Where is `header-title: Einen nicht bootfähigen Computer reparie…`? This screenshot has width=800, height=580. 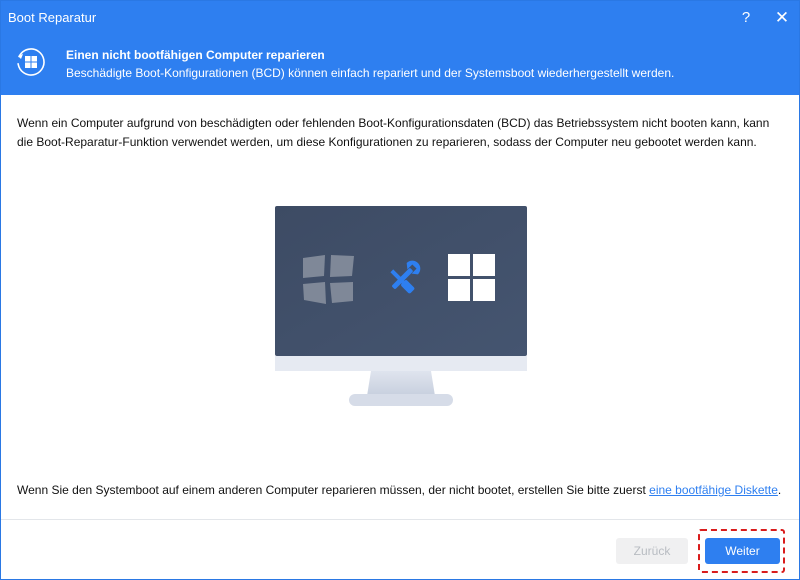
header-title: Einen nicht bootfähigen Computer reparie… is located at coordinates (195, 55).